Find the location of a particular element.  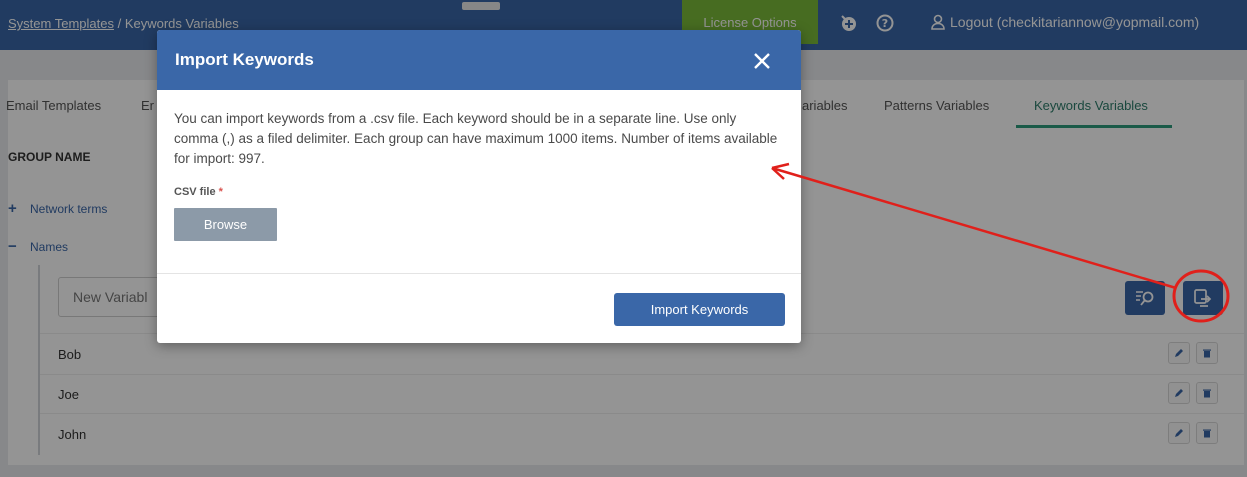

browse-button: Browse is located at coordinates (225, 224).